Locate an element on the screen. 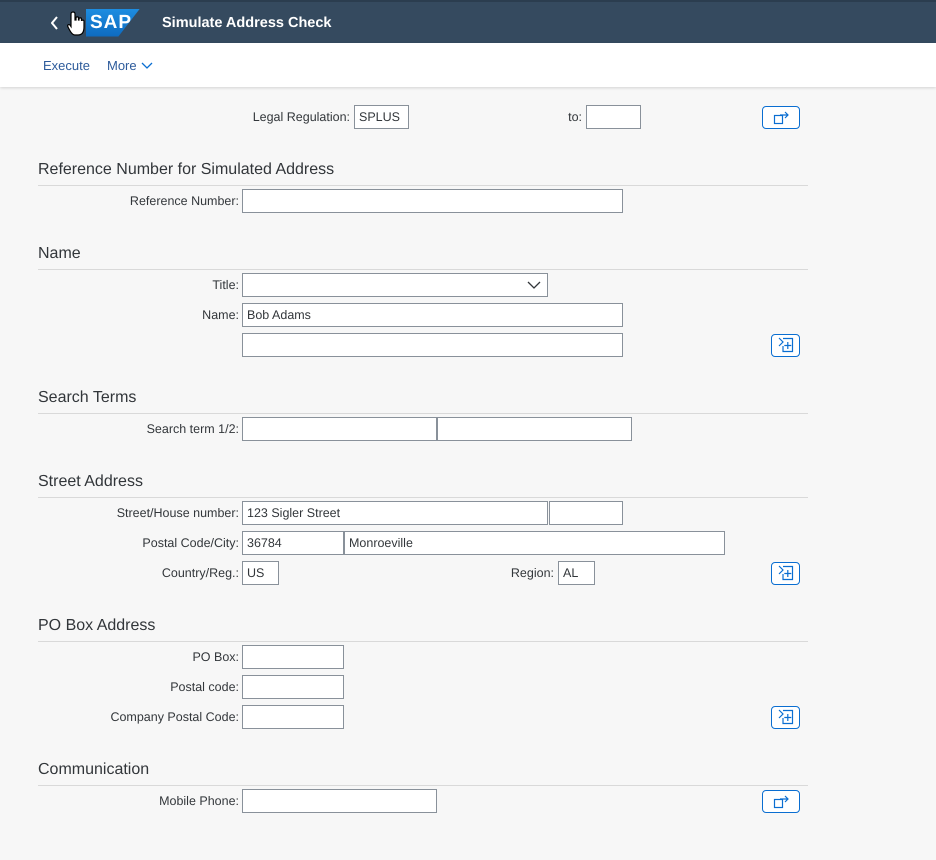 This screenshot has width=936, height=860. field-label: Reference Number: is located at coordinates (183, 201).